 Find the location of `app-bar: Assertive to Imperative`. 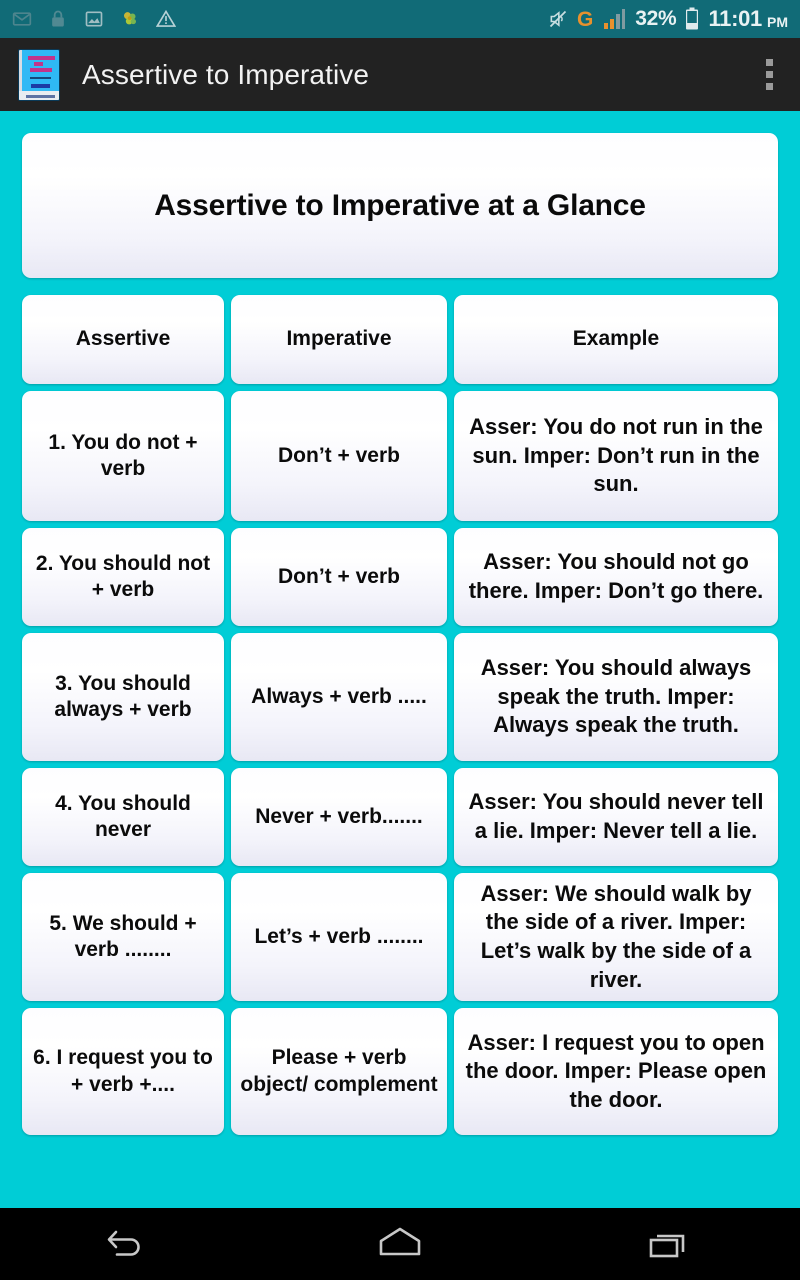

app-bar: Assertive to Imperative is located at coordinates (400, 74).